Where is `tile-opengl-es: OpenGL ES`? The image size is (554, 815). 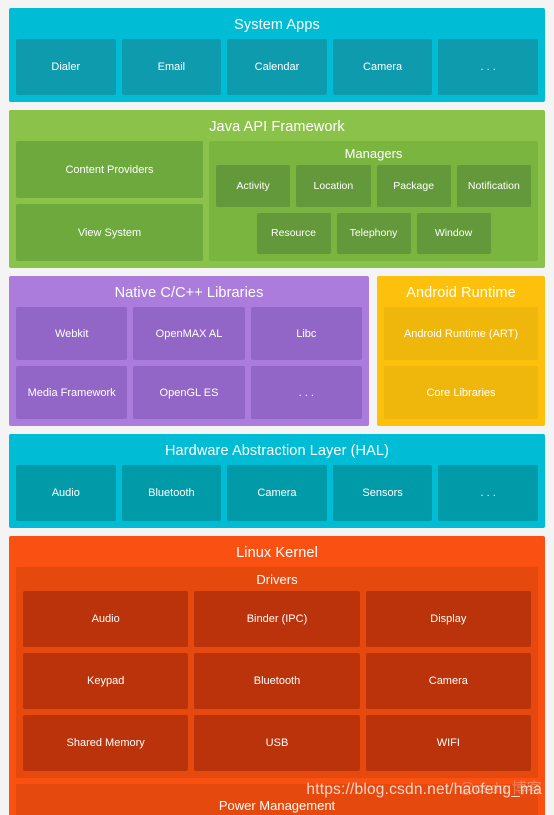
tile-opengl-es: OpenGL ES is located at coordinates (189, 392).